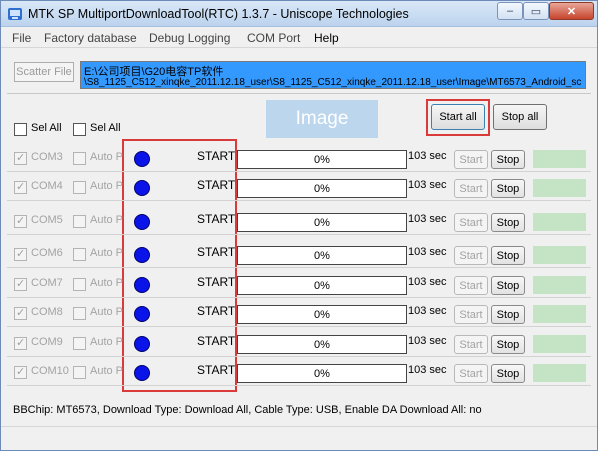 Image resolution: width=598 pixels, height=451 pixels. Describe the element at coordinates (90, 38) in the screenshot. I see `menu-factory-database: Factory database` at that location.